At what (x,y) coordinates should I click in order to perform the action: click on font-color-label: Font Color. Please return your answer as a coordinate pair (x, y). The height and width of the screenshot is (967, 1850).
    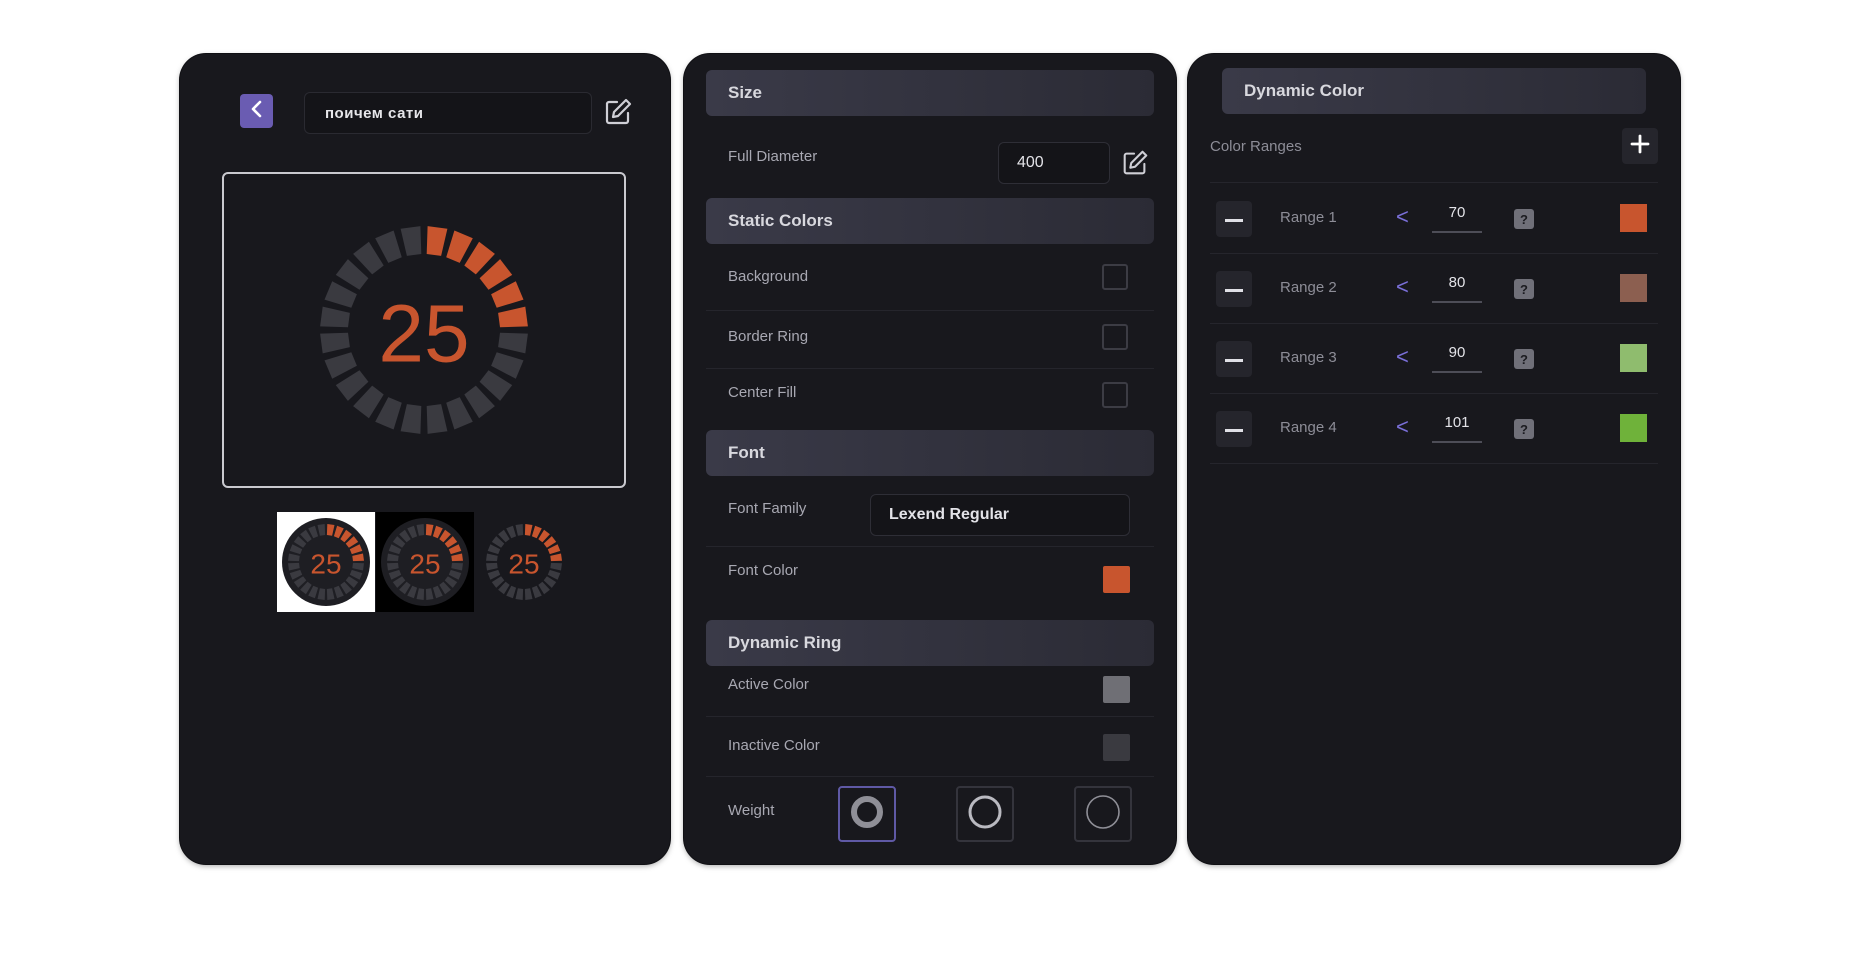
    Looking at the image, I should click on (763, 570).